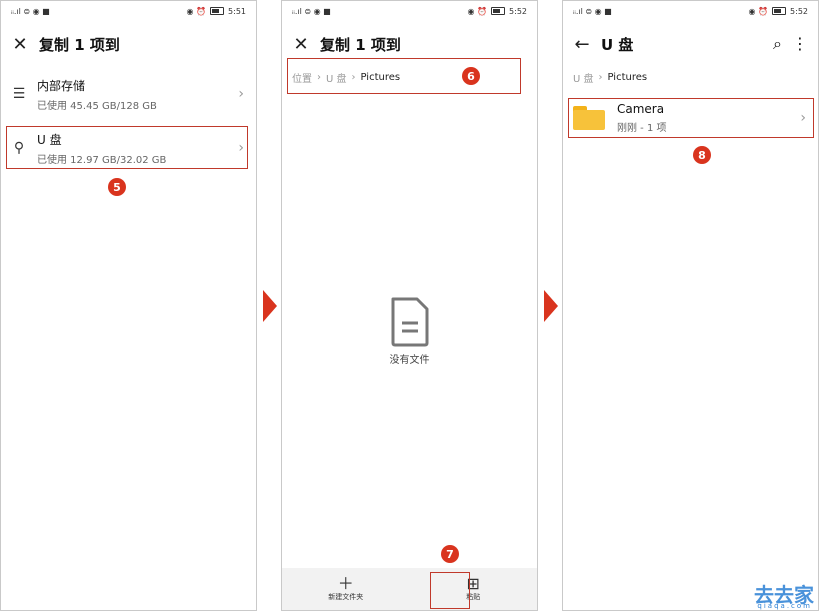 Image resolution: width=819 pixels, height=611 pixels. I want to click on step-badge: 7, so click(450, 554).